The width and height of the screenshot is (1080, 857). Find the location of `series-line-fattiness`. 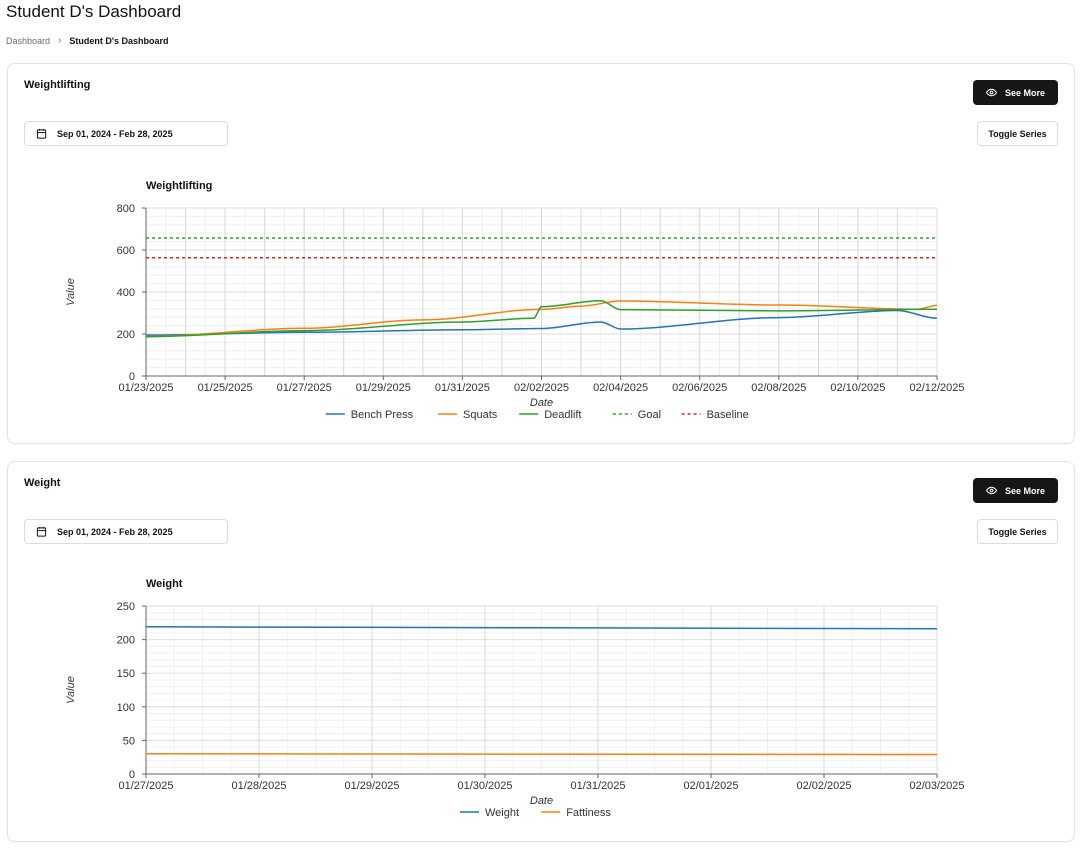

series-line-fattiness is located at coordinates (541, 754).